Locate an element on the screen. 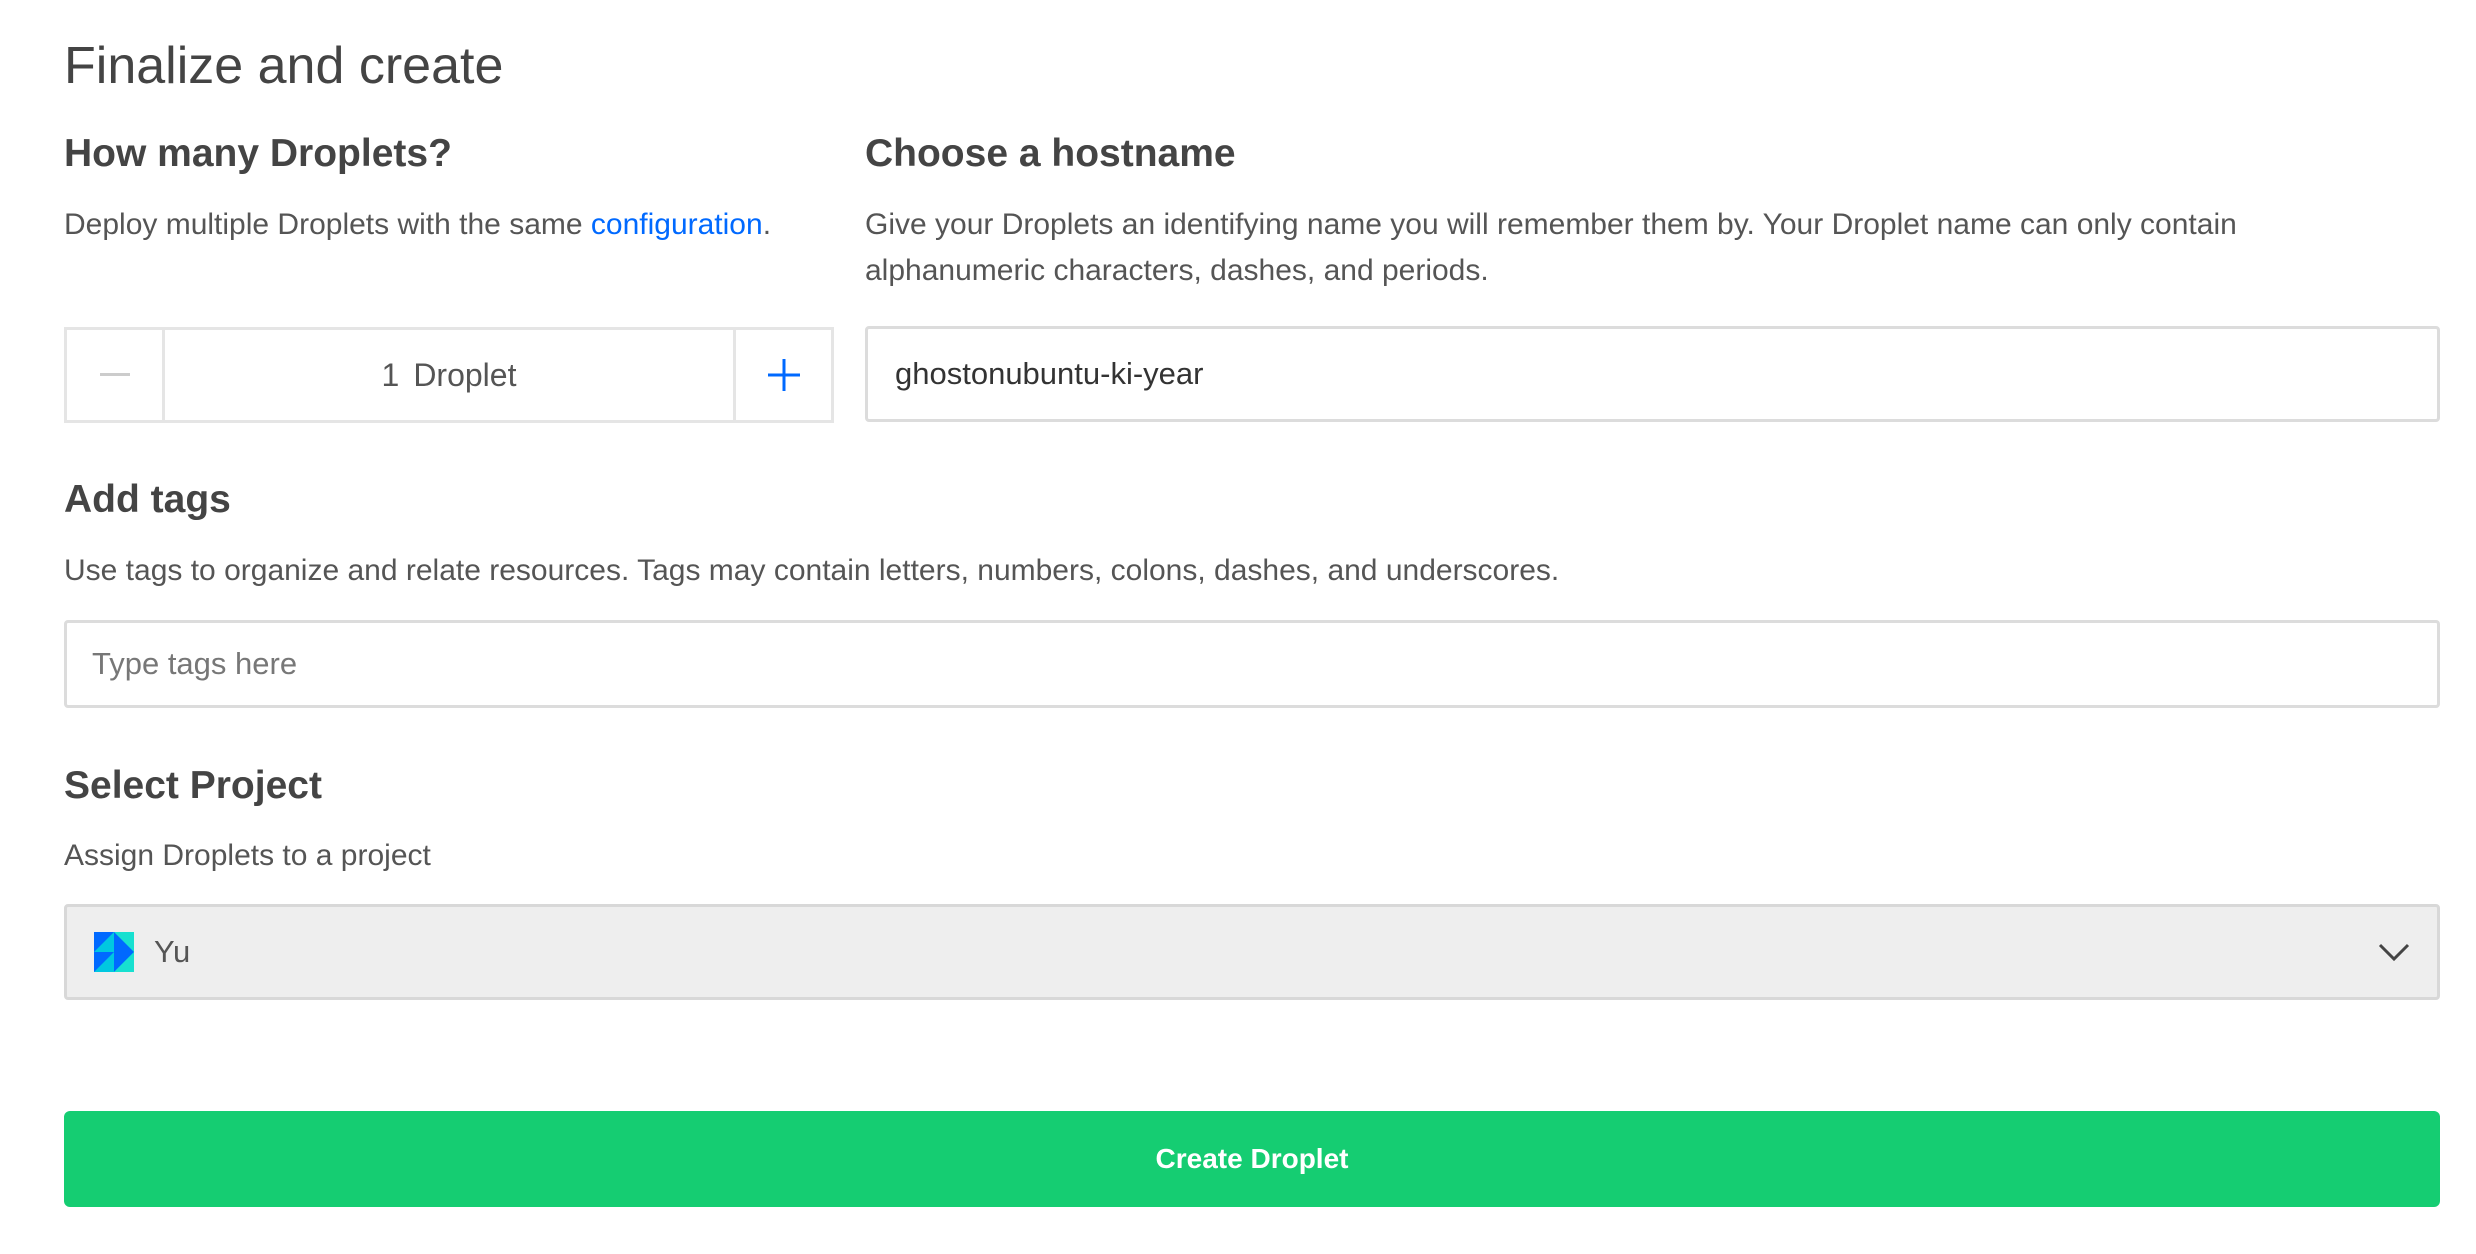  droplet-count-stepper: 1 Droplet is located at coordinates (449, 375).